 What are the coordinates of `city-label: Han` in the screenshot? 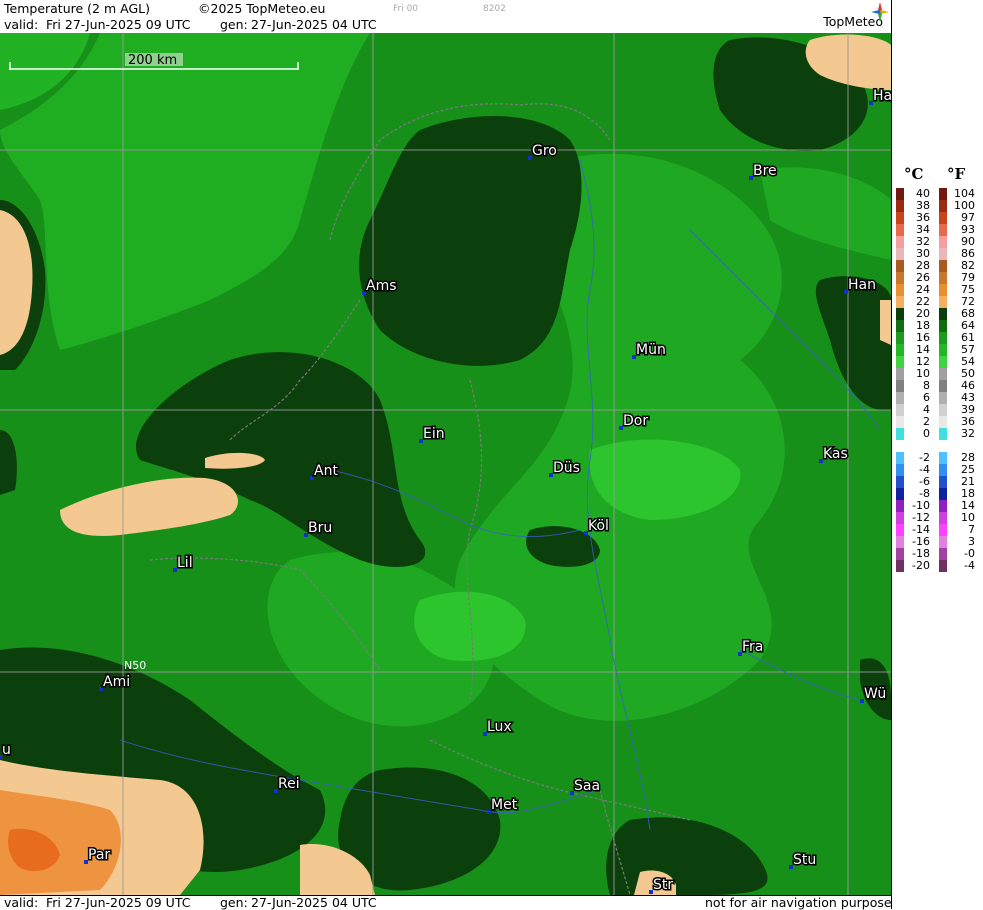 It's located at (862, 285).